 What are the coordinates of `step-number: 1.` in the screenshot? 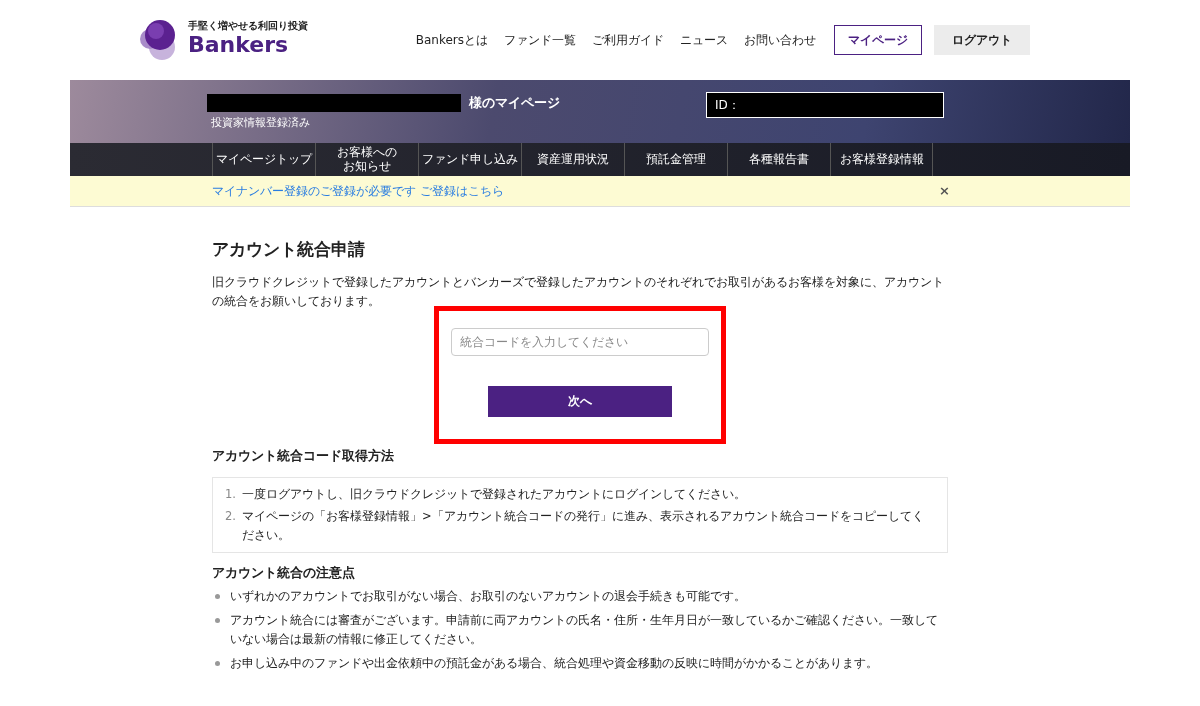 It's located at (231, 494).